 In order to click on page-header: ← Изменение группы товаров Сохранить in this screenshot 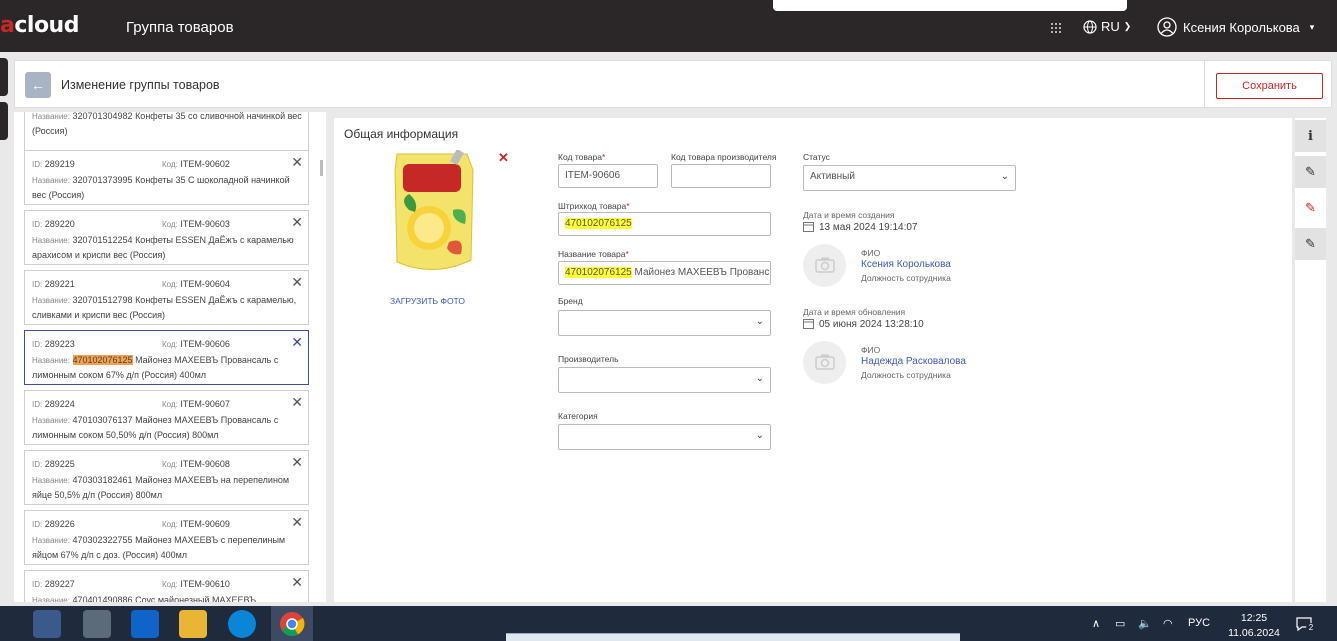, I will do `click(673, 84)`.